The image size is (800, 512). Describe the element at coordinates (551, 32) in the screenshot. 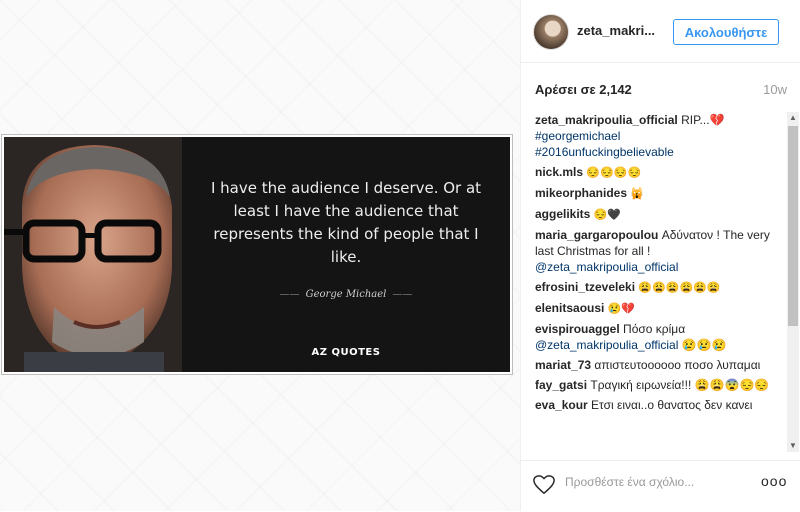

I see `avatar` at that location.